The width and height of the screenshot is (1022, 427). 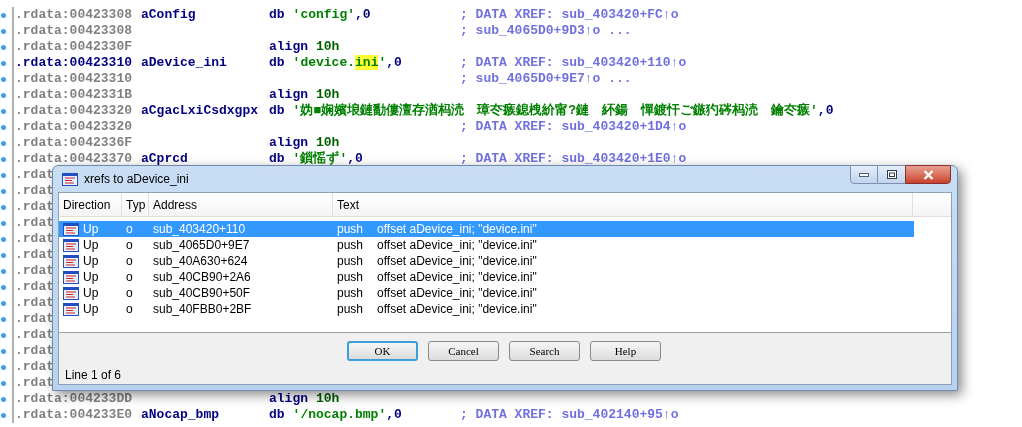 What do you see at coordinates (74, 62) in the screenshot?
I see `address-text: .rdata:00423310` at bounding box center [74, 62].